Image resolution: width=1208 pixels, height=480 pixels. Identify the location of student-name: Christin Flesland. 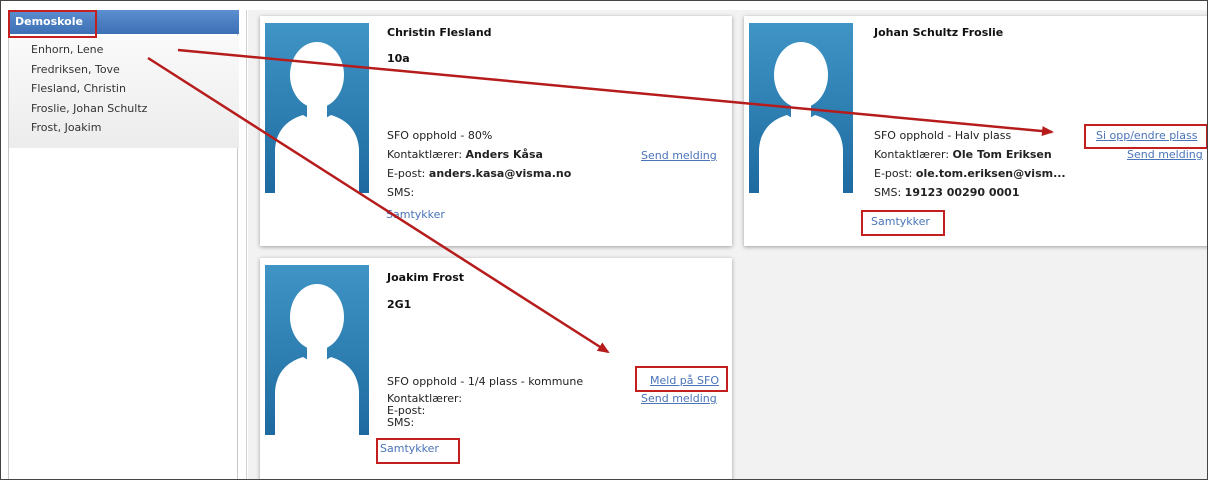
(439, 32).